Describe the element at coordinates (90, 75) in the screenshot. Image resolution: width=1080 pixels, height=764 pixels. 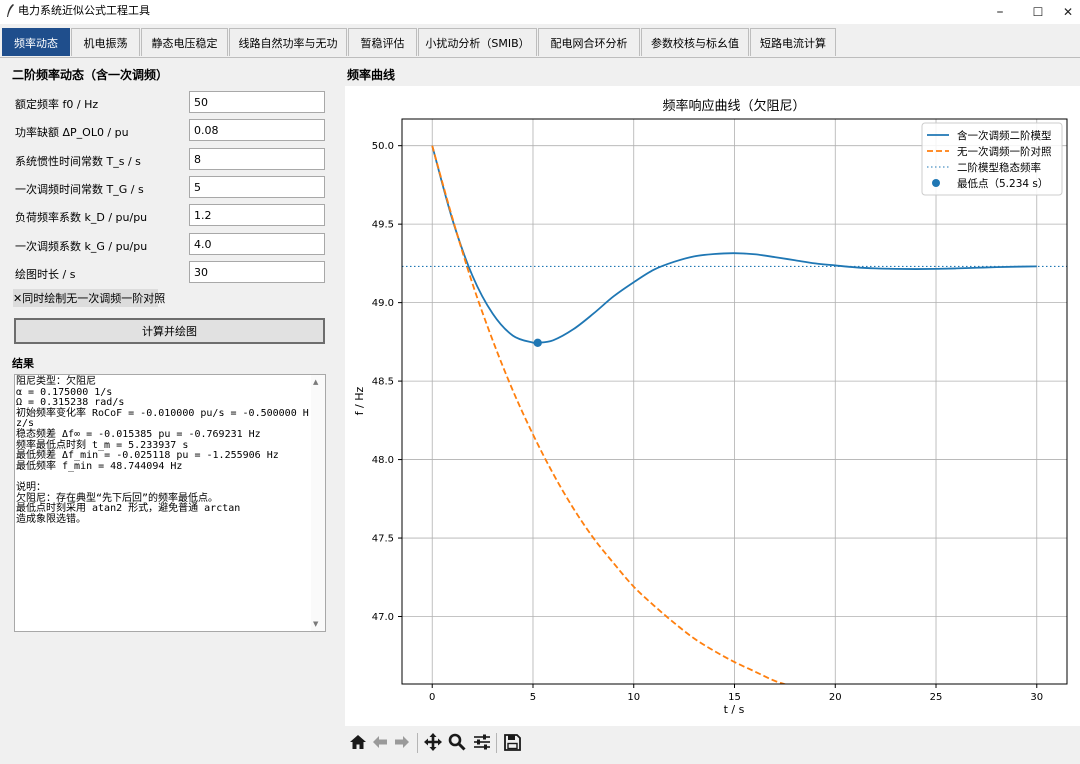
I see `section-heading: 二阶频率动态（含一次调频）` at that location.